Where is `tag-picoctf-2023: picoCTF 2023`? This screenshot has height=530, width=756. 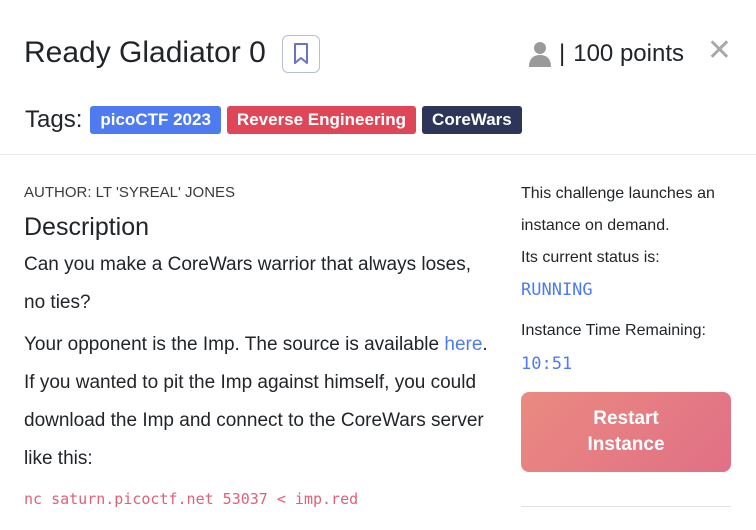
tag-picoctf-2023: picoCTF 2023 is located at coordinates (155, 120).